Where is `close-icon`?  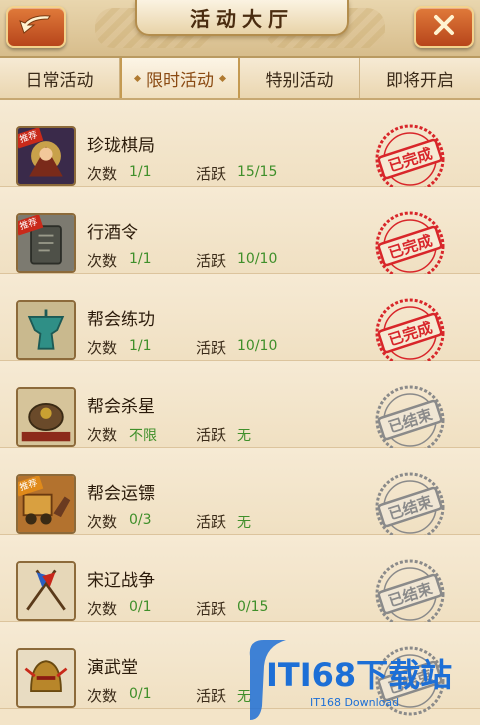 close-icon is located at coordinates (444, 27).